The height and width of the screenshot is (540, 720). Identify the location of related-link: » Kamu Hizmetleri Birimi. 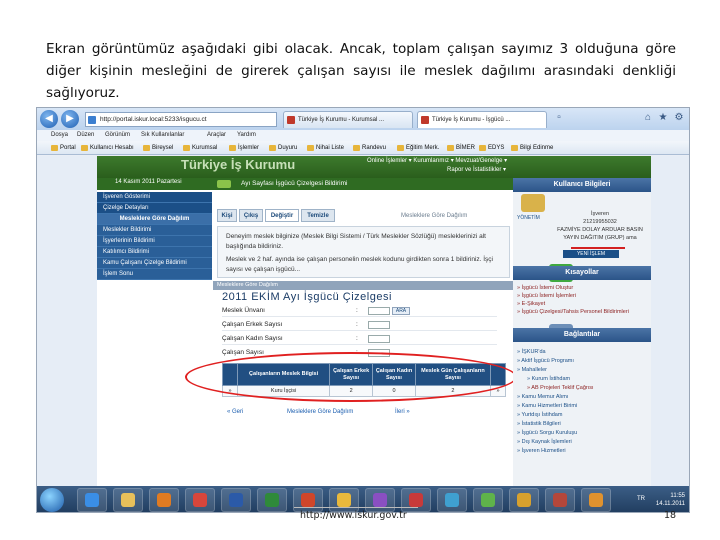
(547, 406).